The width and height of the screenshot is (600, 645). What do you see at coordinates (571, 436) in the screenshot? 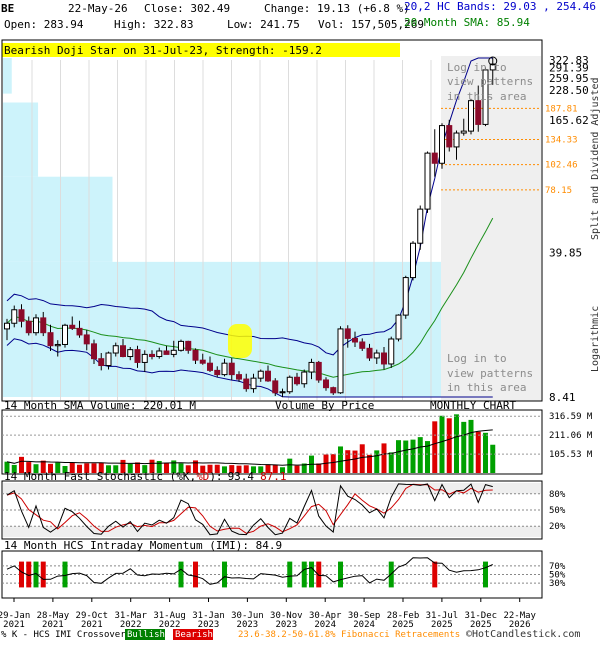
I see `volume-axis-label-1: 211.06 M` at bounding box center [571, 436].